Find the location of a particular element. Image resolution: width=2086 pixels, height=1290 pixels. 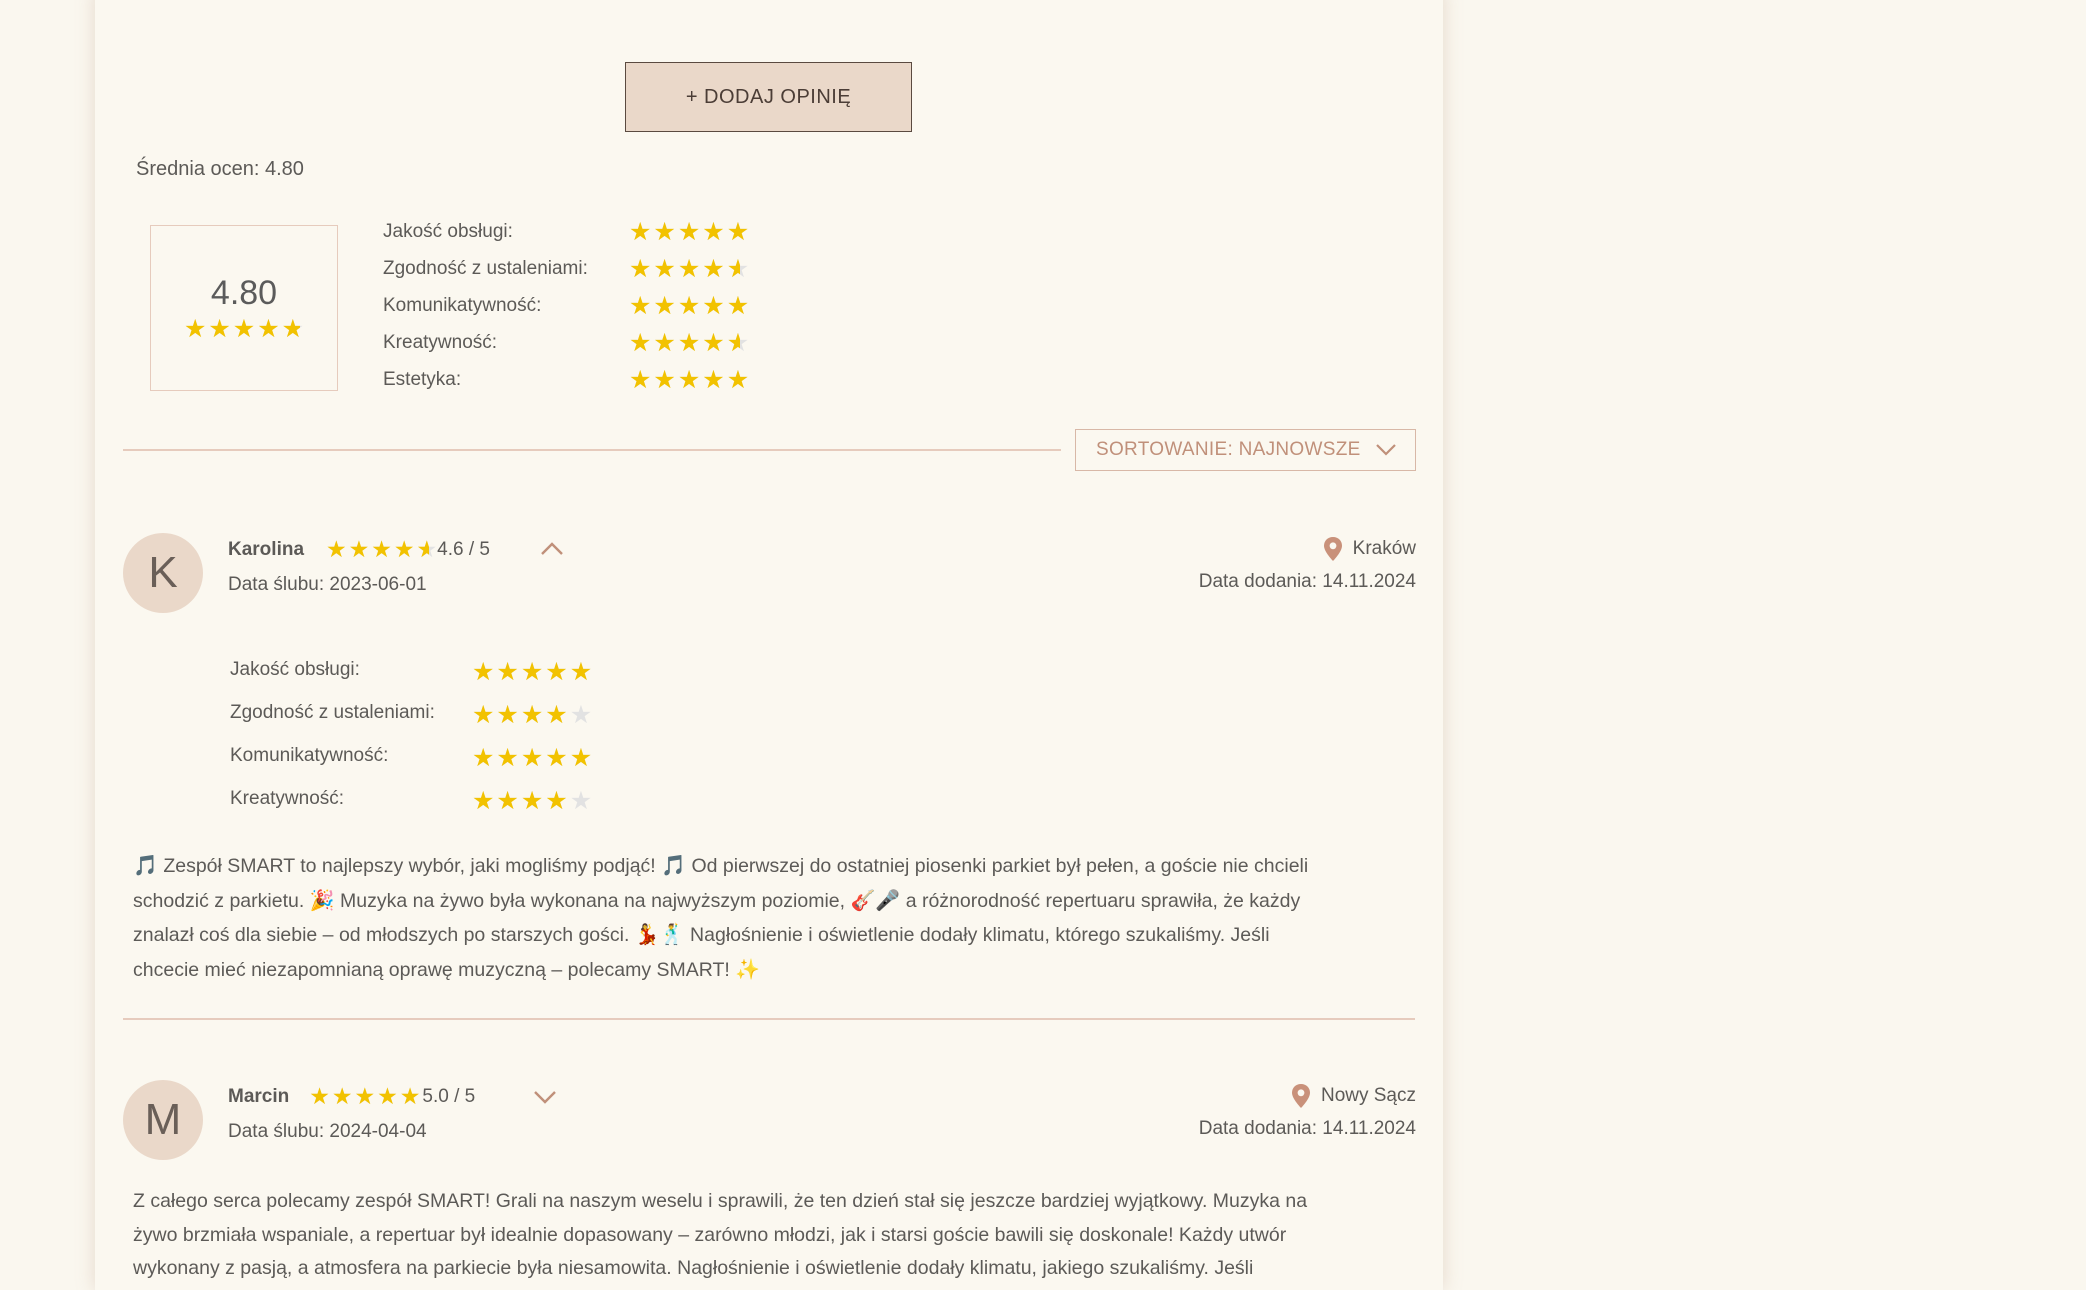

review-header: Karolina ★ ★ ★ ★ ★ ★ ★ ★ ★ ★ 4.6 / 5 is located at coordinates (359, 549).